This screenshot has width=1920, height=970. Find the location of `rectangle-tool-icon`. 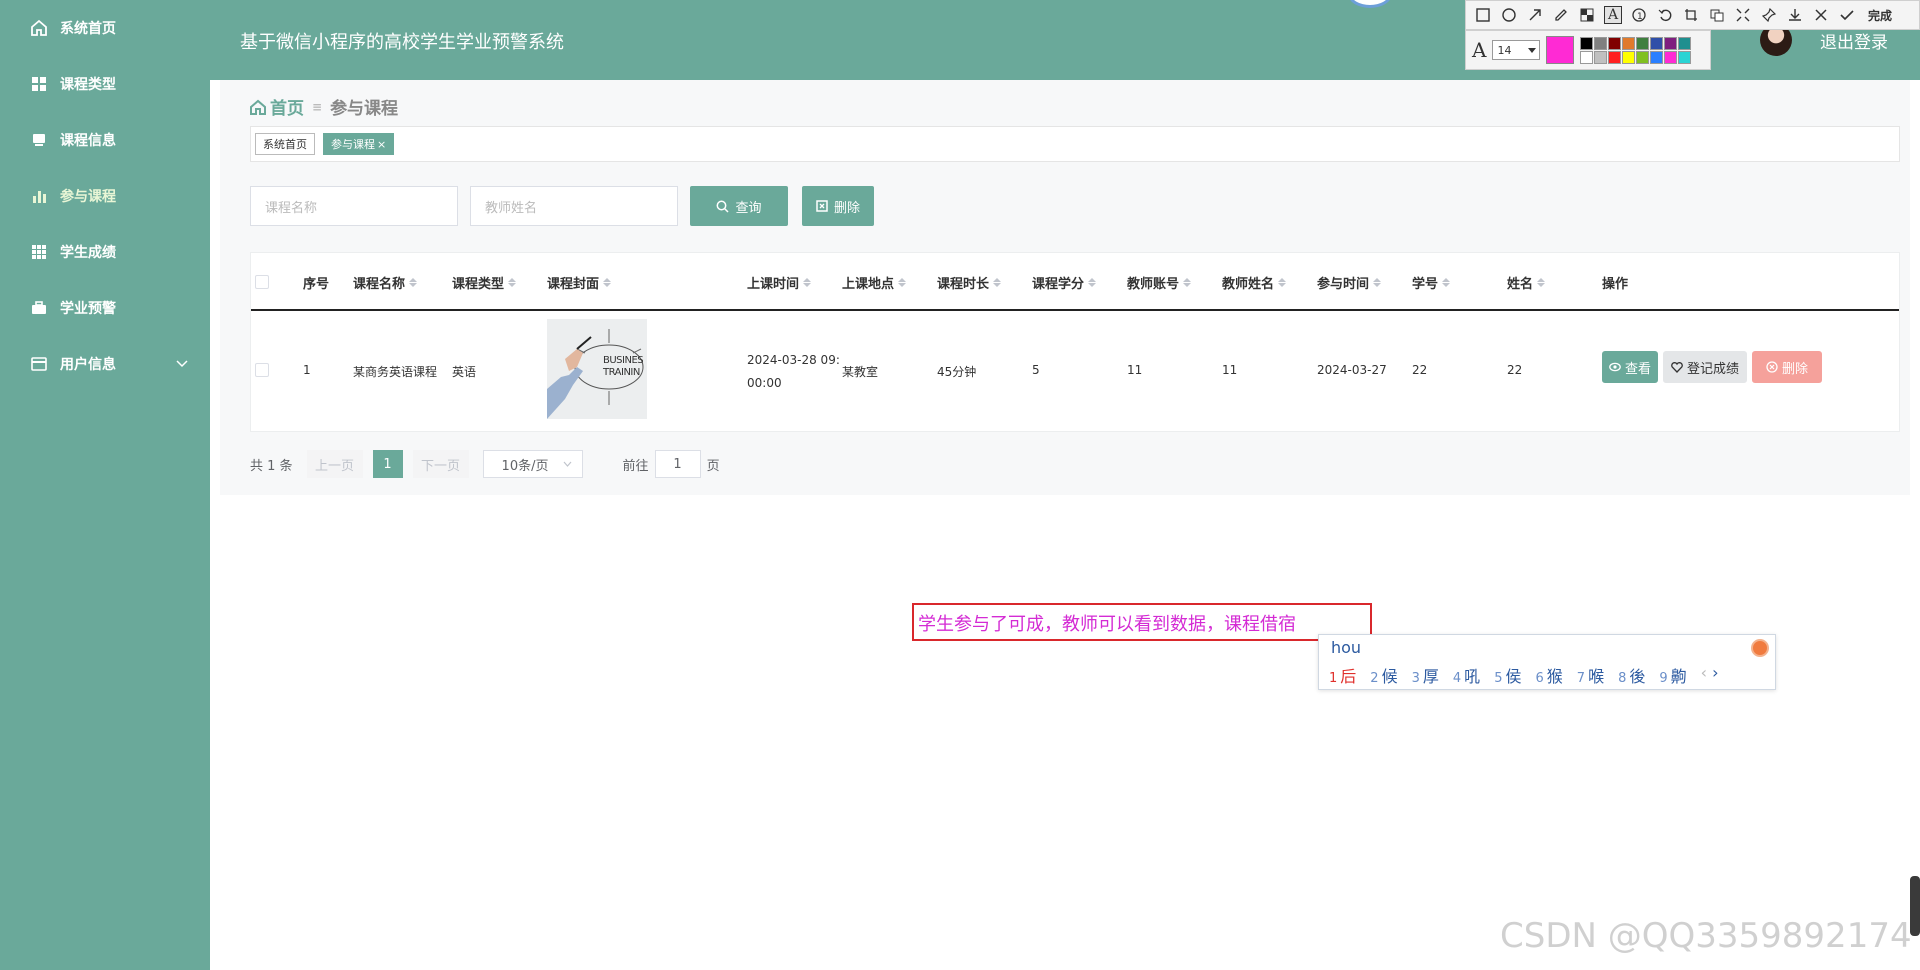

rectangle-tool-icon is located at coordinates (1483, 15).